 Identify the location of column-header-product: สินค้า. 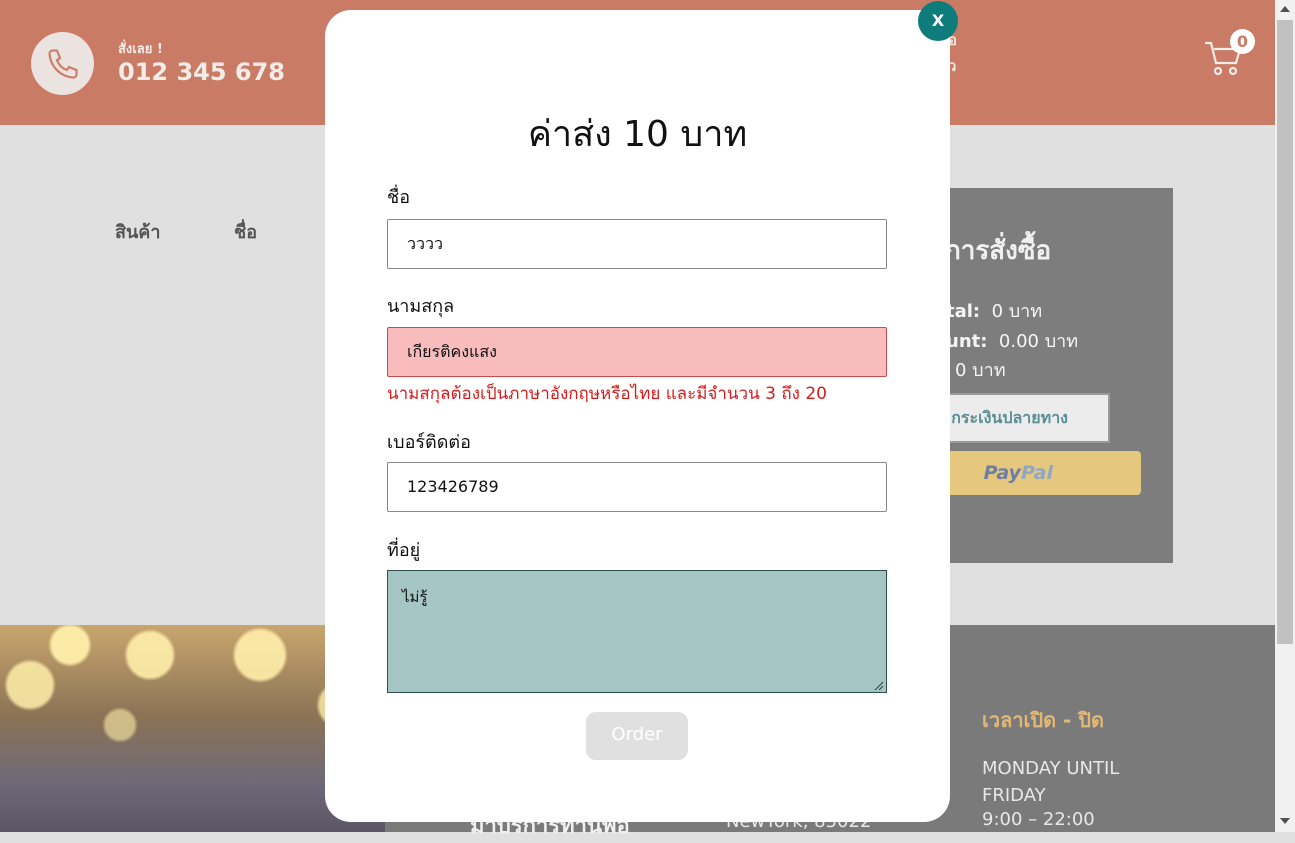
(138, 232).